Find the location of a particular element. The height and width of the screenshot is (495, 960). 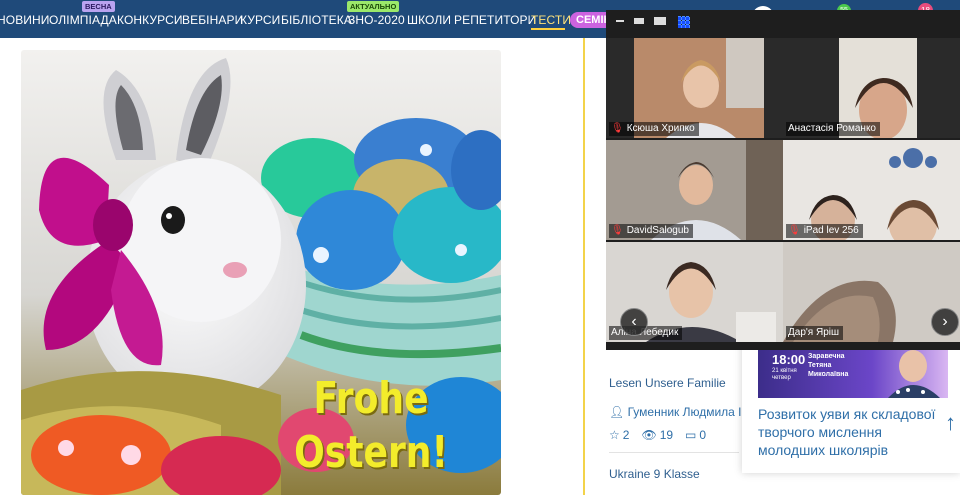

webinar-presenter: Заравечна Тетяна Миколаївна is located at coordinates (828, 365).